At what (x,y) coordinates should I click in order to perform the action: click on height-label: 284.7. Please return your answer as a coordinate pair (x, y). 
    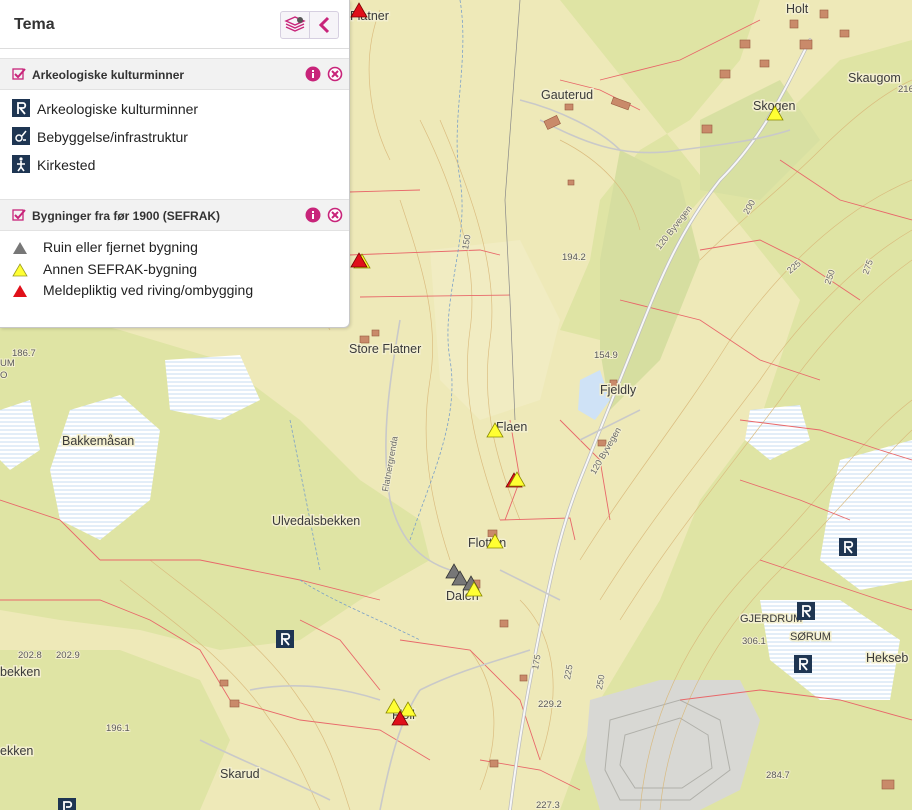
    Looking at the image, I should click on (778, 775).